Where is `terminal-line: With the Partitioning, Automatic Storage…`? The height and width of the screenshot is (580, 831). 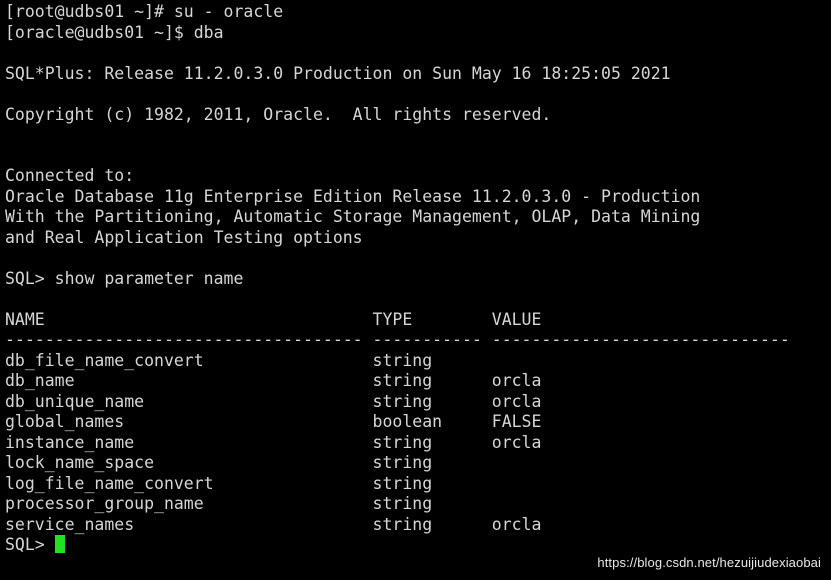 terminal-line: With the Partitioning, Automatic Storage… is located at coordinates (353, 216).